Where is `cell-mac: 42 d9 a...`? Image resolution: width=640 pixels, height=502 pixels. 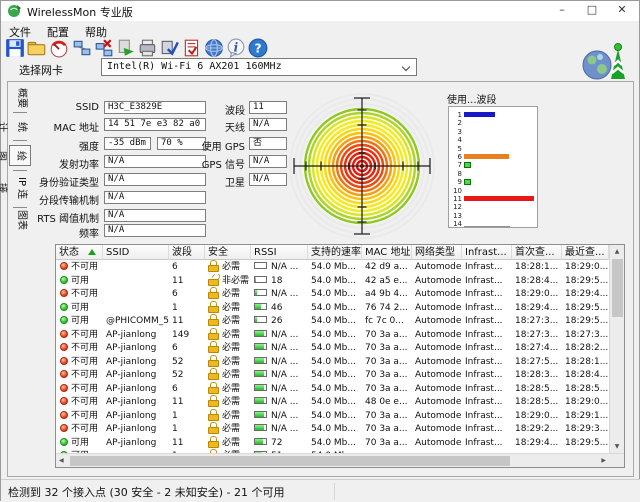
cell-mac: 42 d9 a... is located at coordinates (386, 267).